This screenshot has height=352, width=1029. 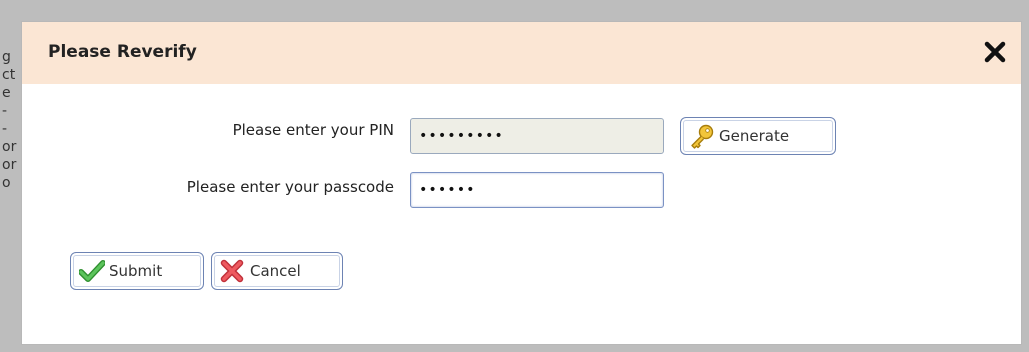 What do you see at coordinates (6, 93) in the screenshot?
I see `background-fragment: e` at bounding box center [6, 93].